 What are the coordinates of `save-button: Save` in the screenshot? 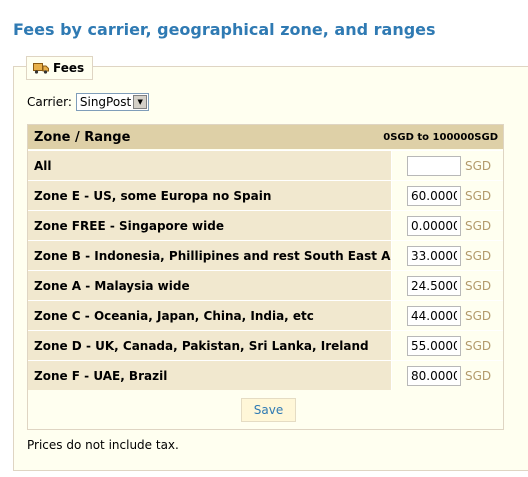 It's located at (268, 410).